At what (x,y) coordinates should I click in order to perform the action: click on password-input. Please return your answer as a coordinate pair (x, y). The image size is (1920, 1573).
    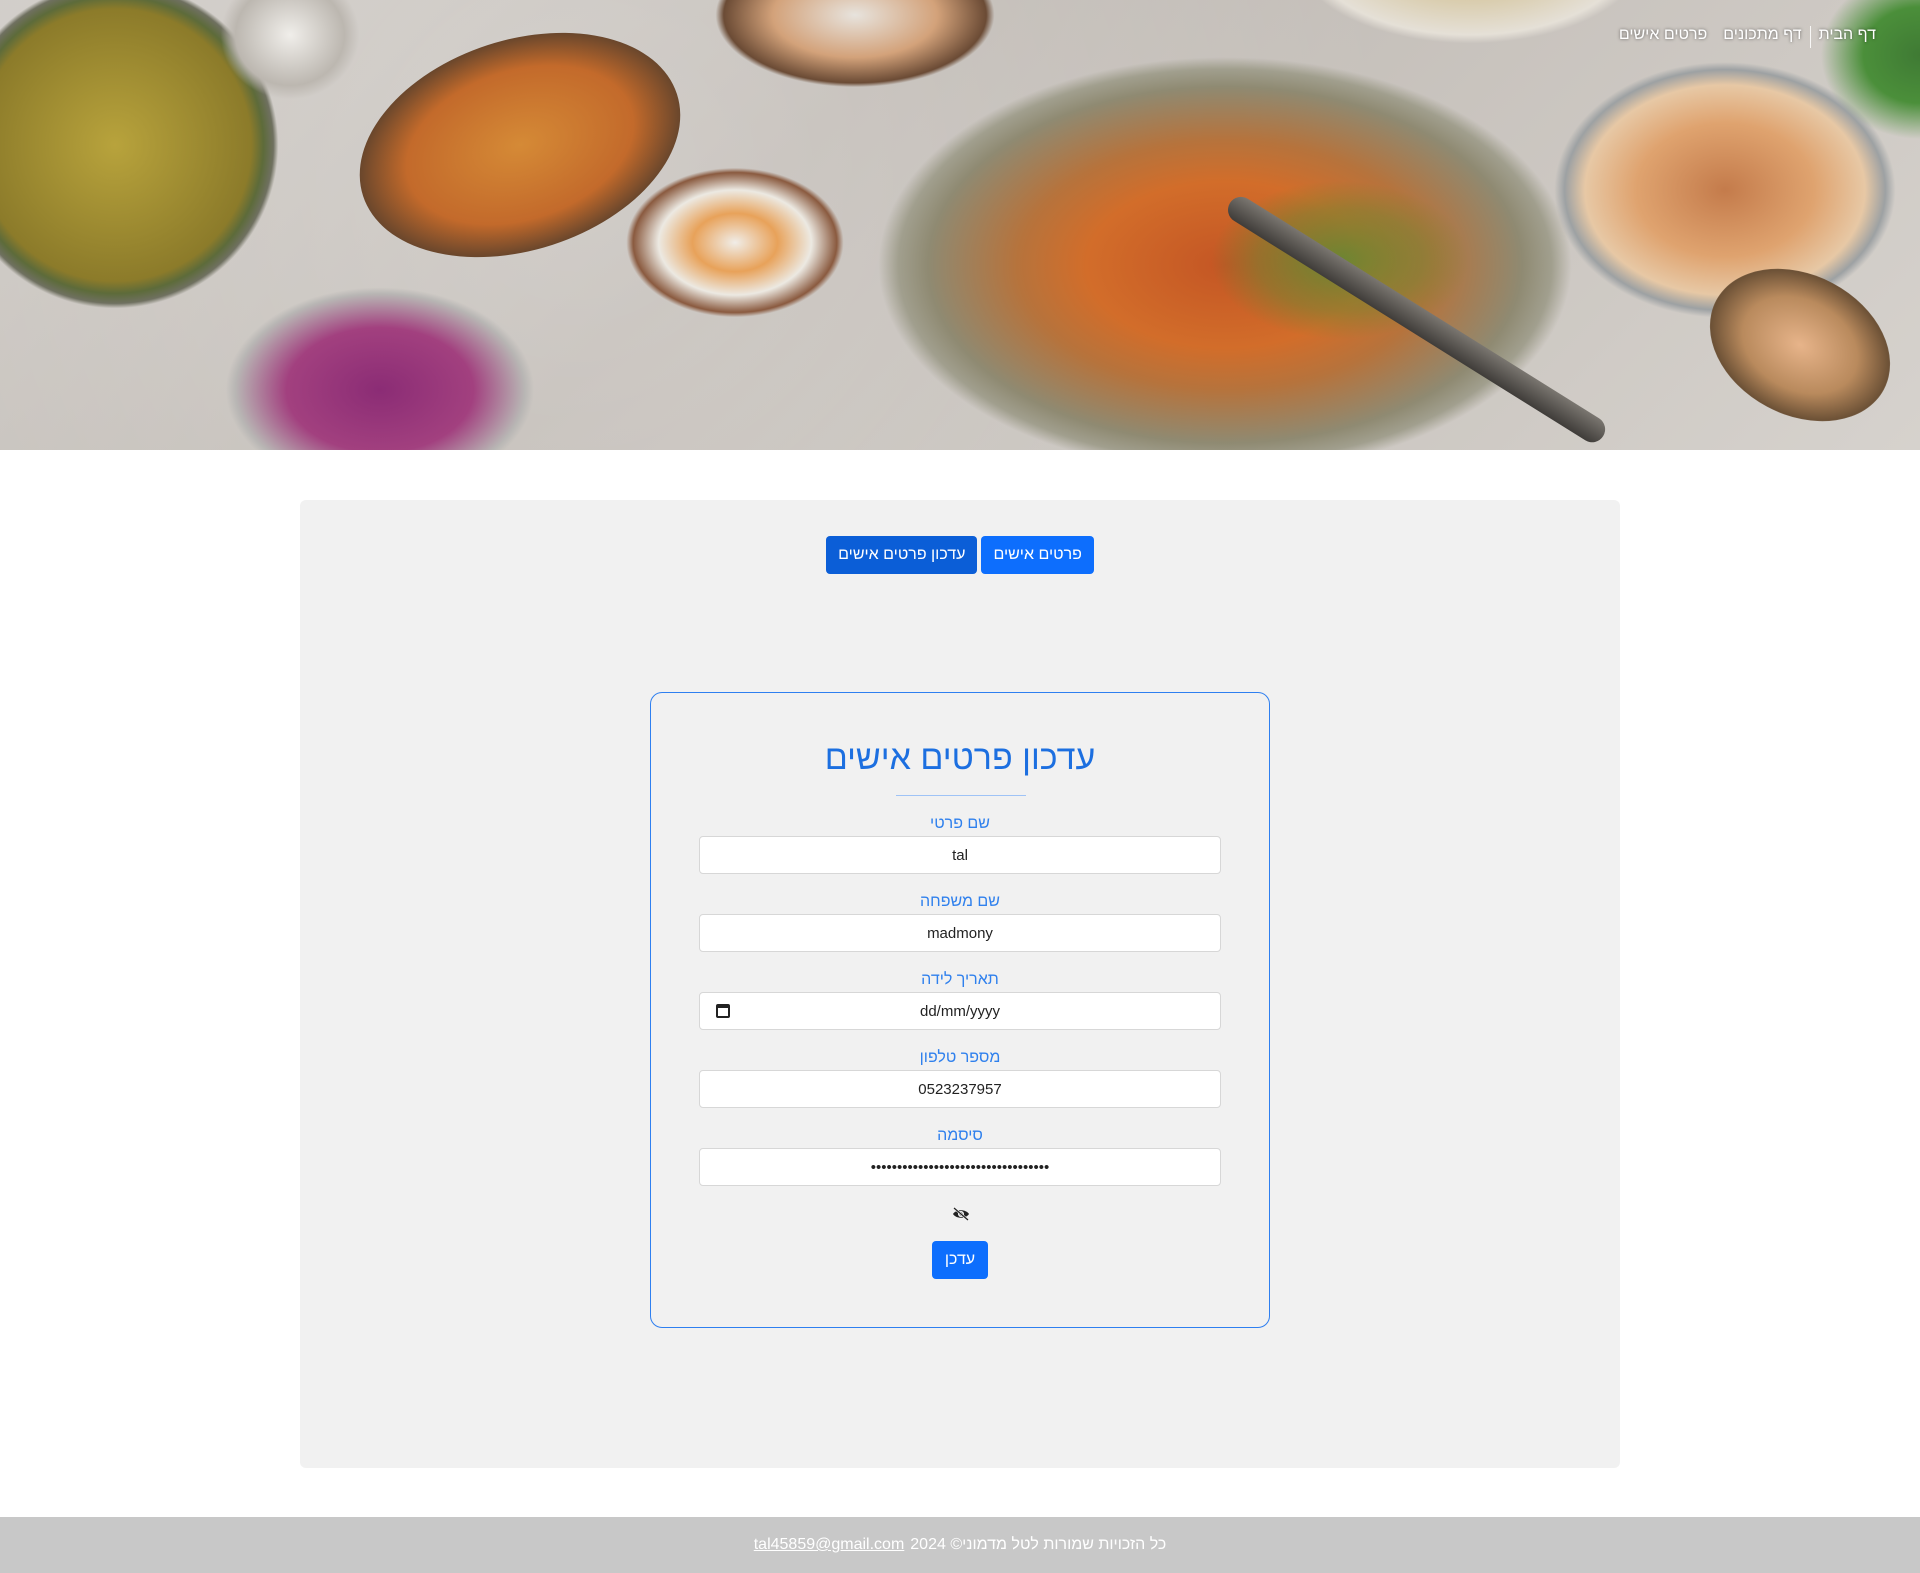
    Looking at the image, I should click on (960, 1167).